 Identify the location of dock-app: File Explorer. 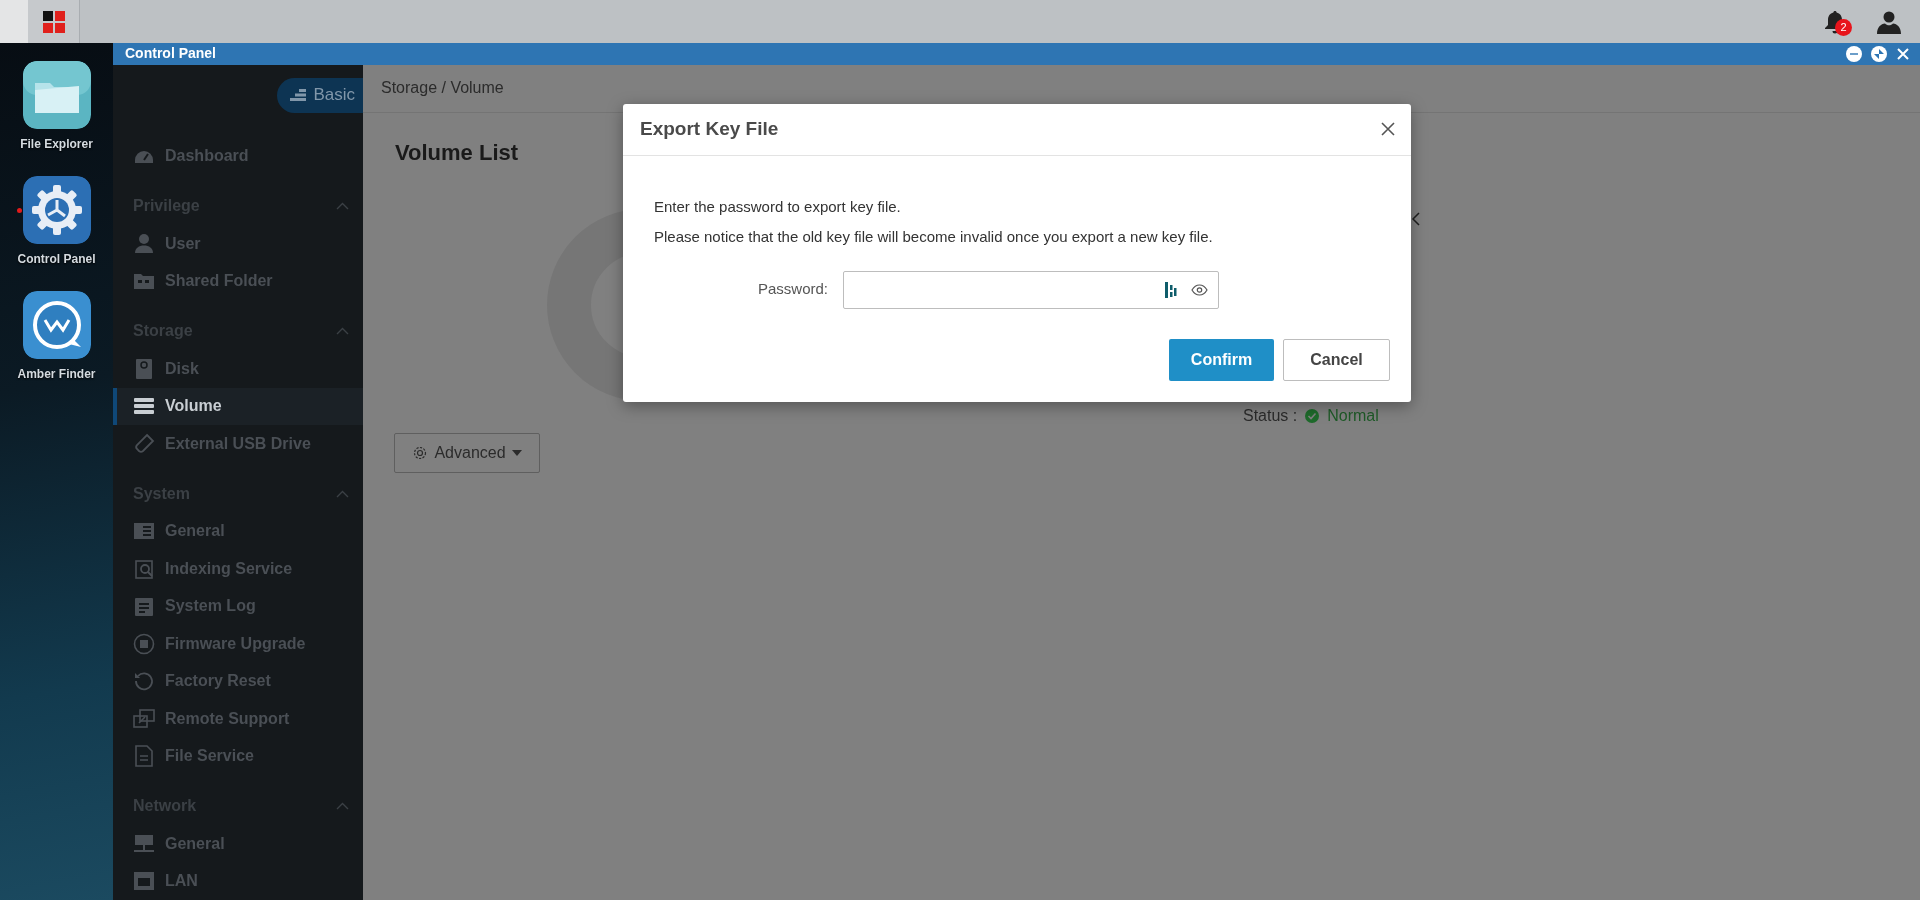
(56, 107).